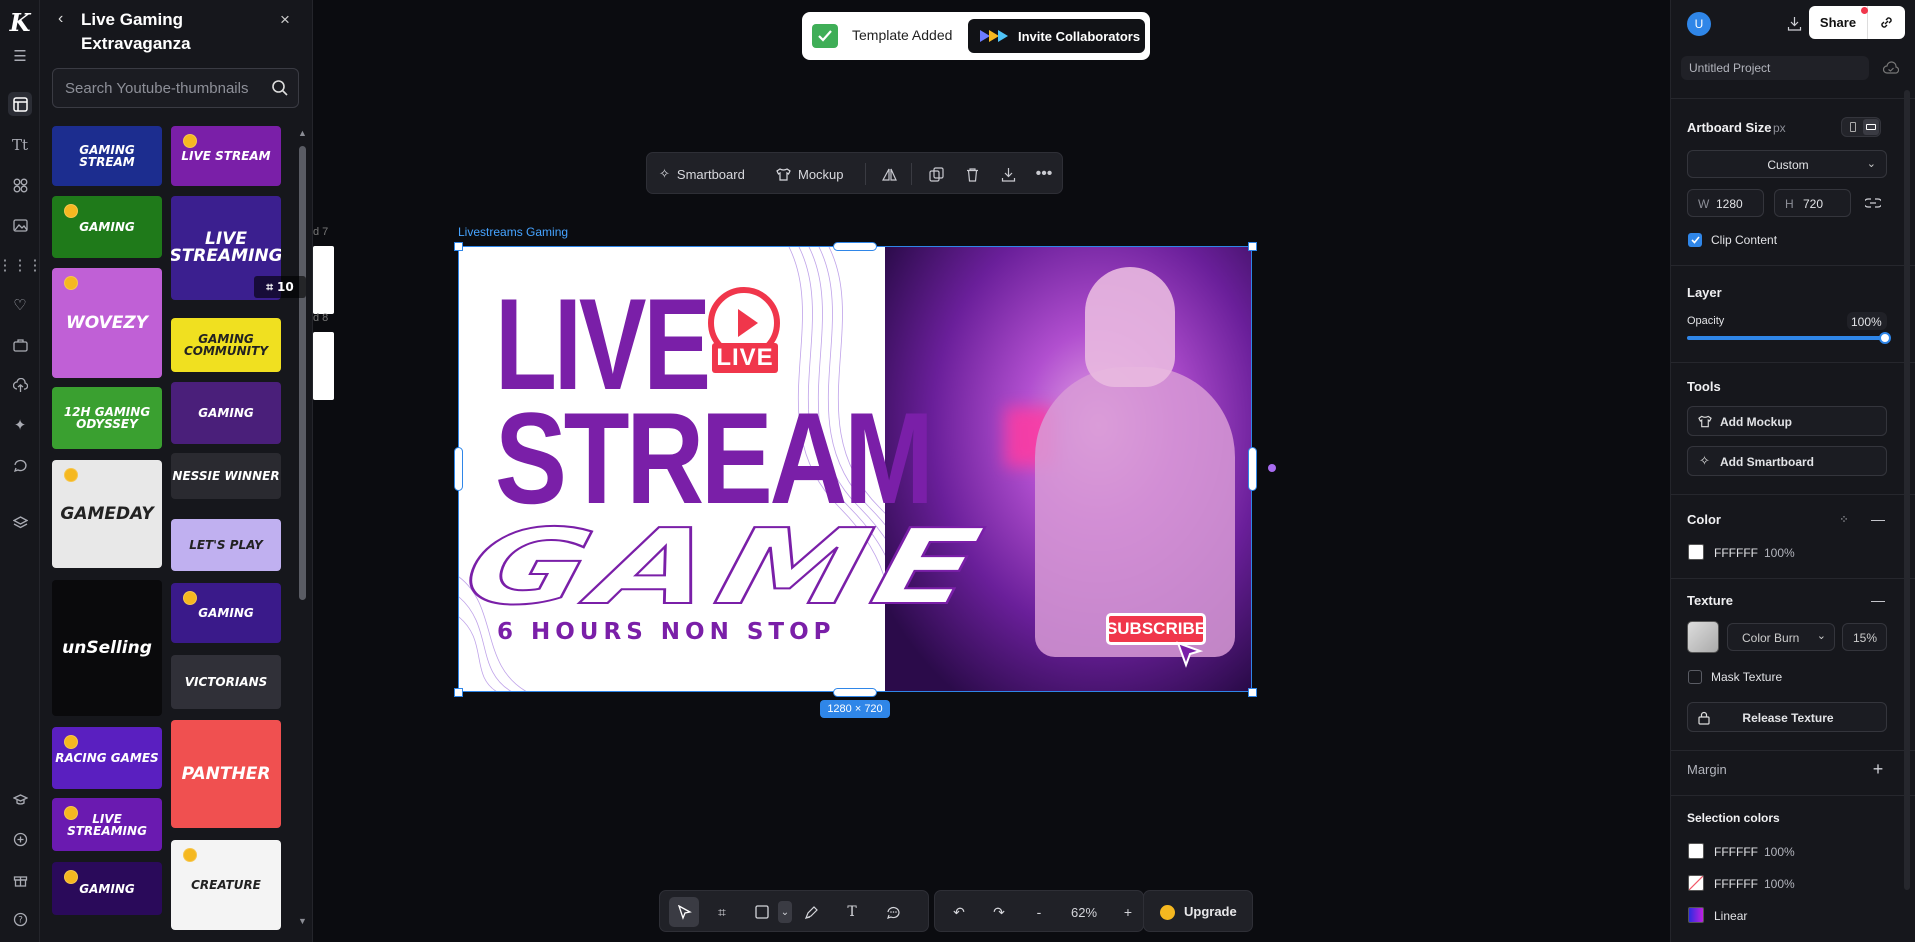 Image resolution: width=1915 pixels, height=942 pixels. Describe the element at coordinates (60, 19) in the screenshot. I see `back-icon: ‹` at that location.